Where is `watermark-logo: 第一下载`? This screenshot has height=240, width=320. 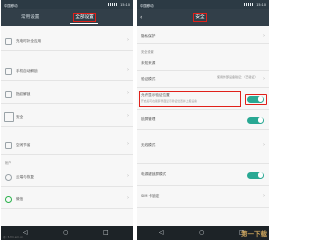 watermark-logo: 第一下载 is located at coordinates (254, 234).